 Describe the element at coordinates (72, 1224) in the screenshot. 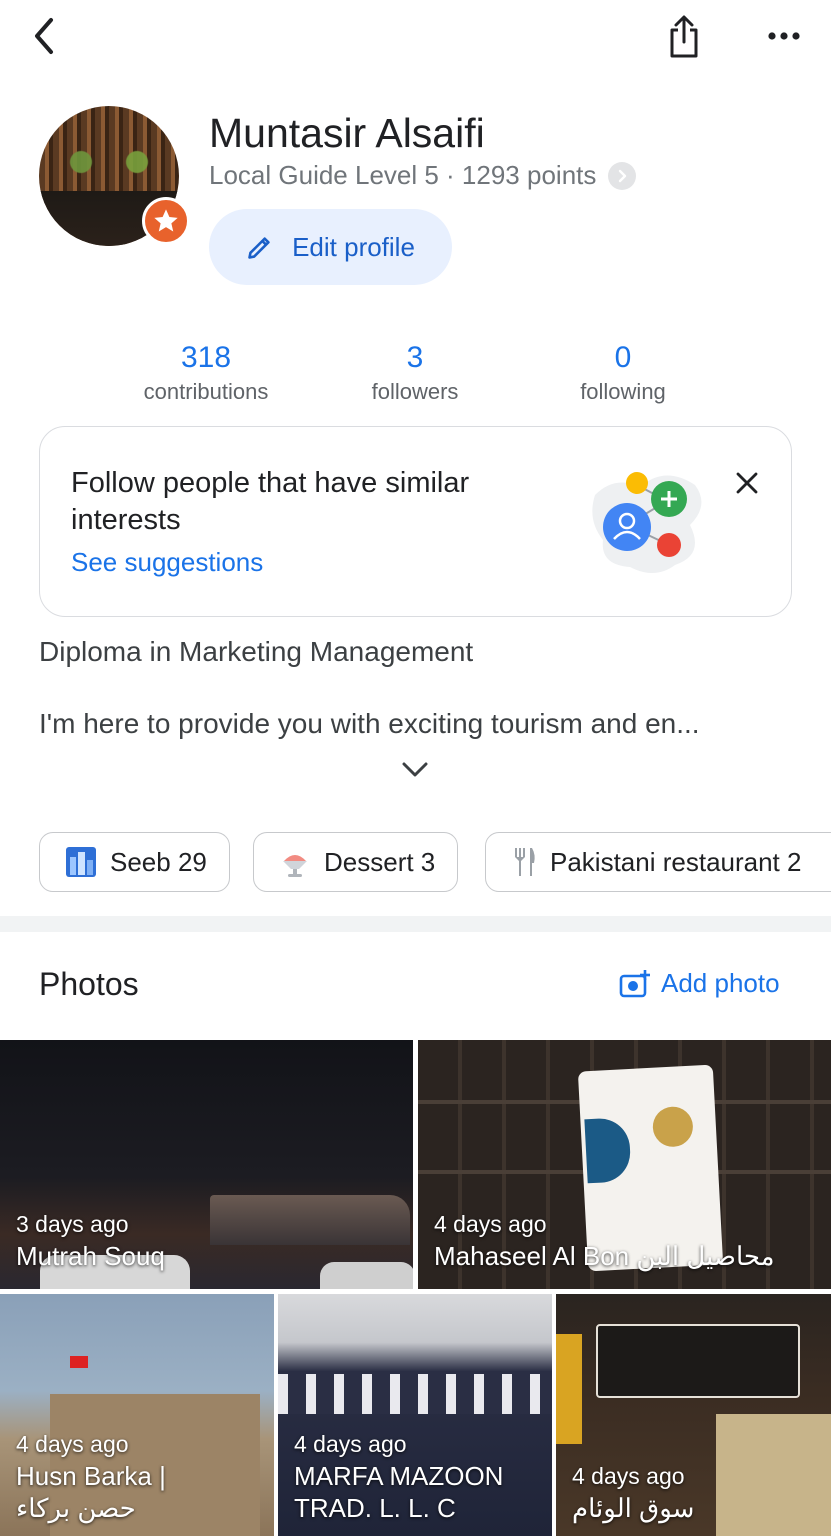

I see `photo-time: 3 days ago` at that location.